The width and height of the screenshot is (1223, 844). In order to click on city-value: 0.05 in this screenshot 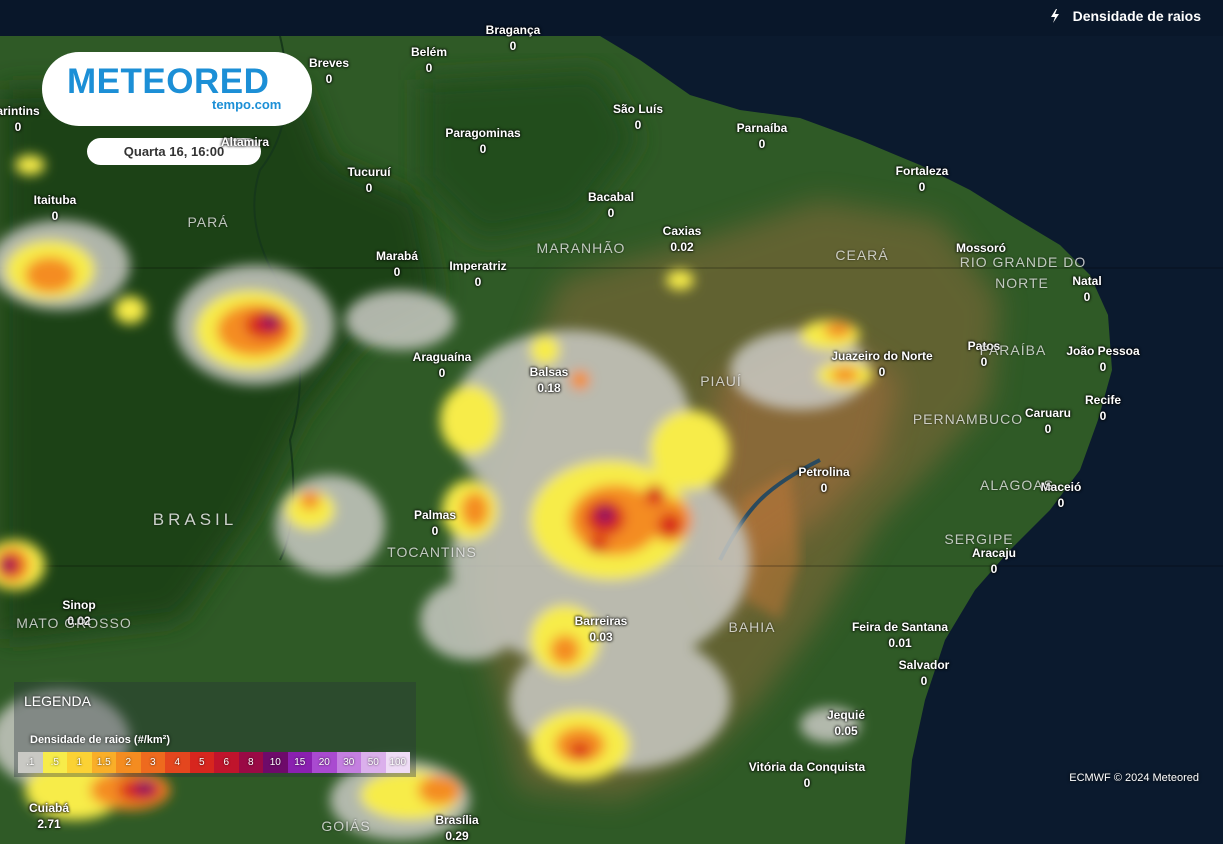, I will do `click(846, 731)`.